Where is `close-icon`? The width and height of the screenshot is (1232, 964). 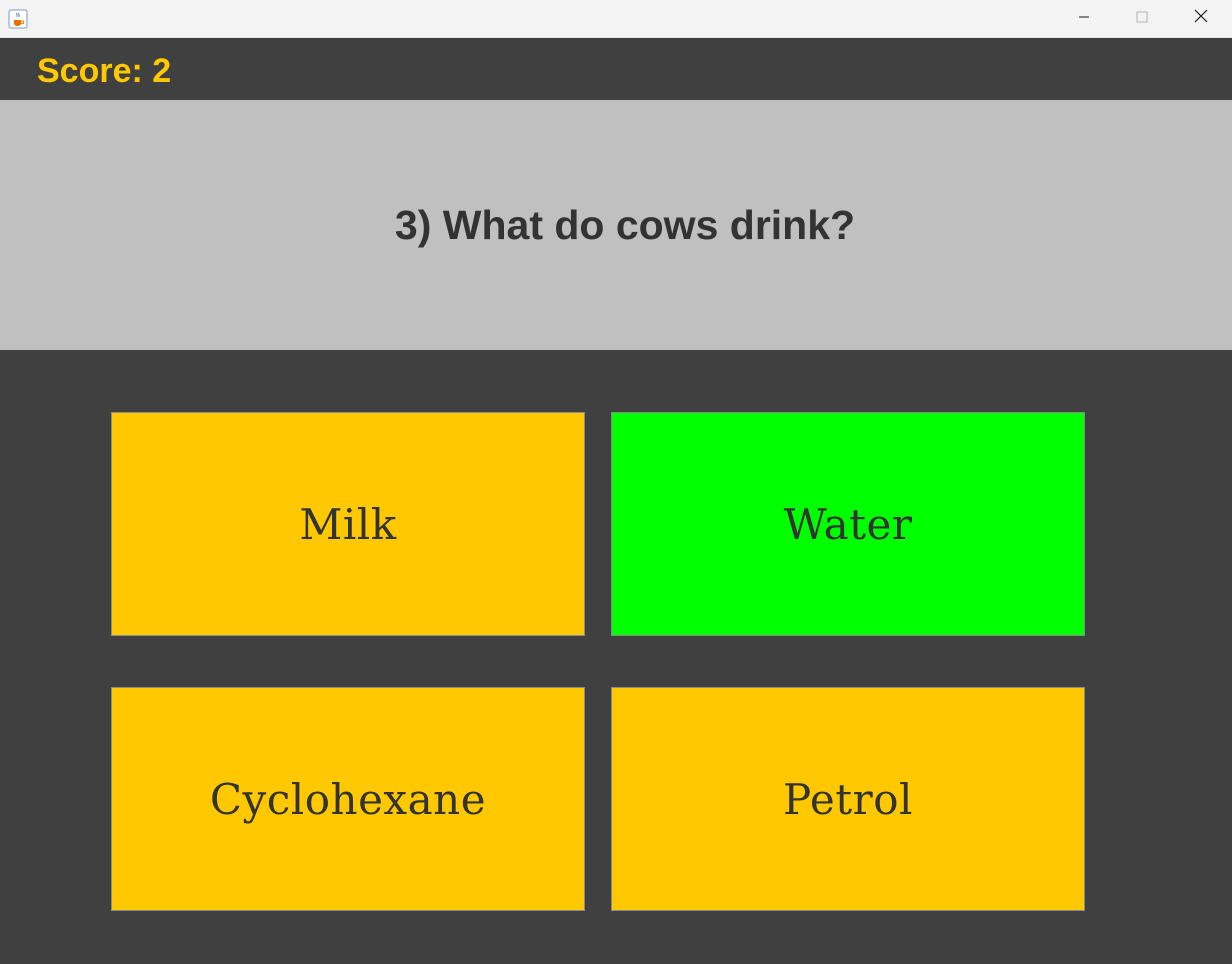 close-icon is located at coordinates (1201, 18).